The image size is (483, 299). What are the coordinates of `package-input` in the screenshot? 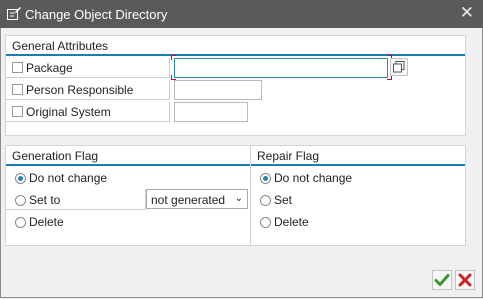 It's located at (281, 68).